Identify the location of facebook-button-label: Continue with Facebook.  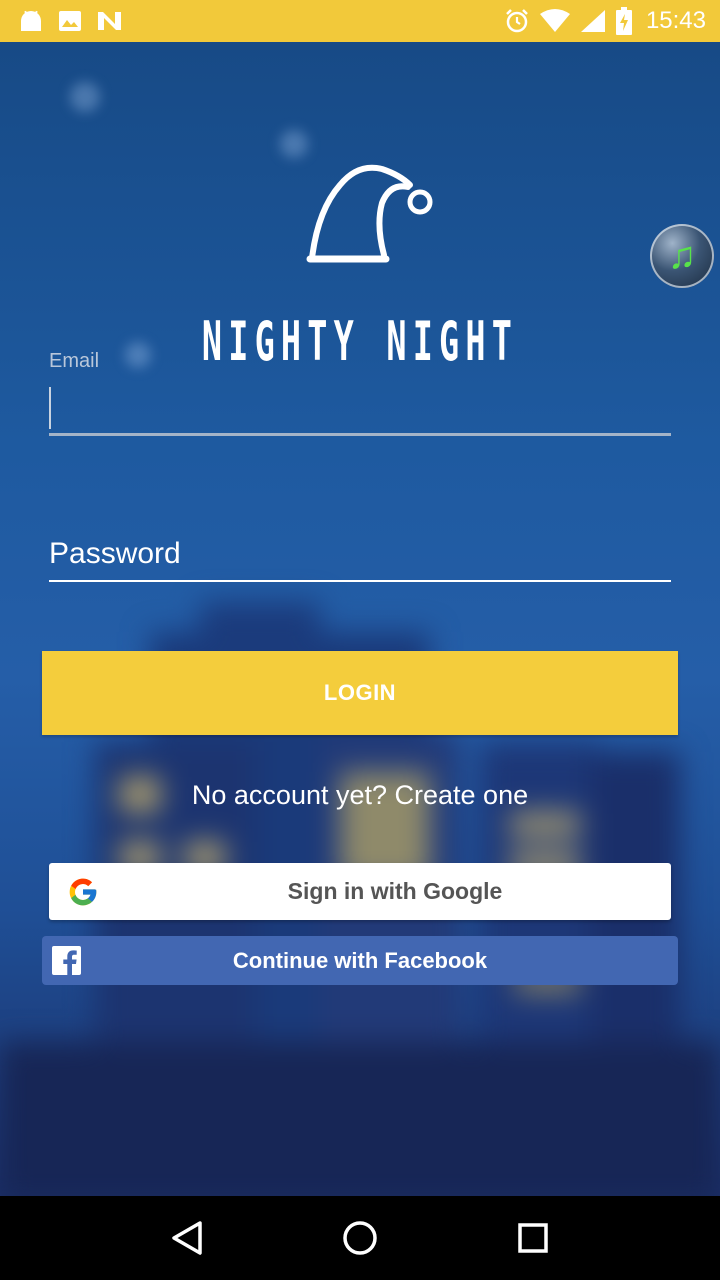
(360, 960).